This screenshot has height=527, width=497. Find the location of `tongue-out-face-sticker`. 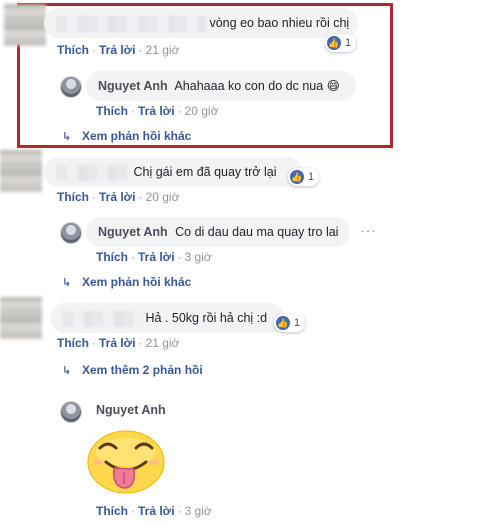

tongue-out-face-sticker is located at coordinates (126, 462).